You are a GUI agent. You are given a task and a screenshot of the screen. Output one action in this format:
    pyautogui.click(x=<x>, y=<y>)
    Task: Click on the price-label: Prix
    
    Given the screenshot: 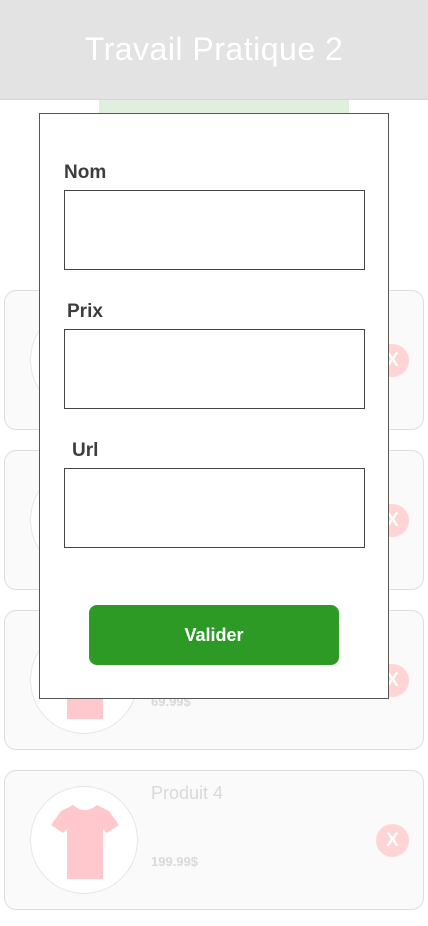 What is the action you would take?
    pyautogui.click(x=85, y=311)
    